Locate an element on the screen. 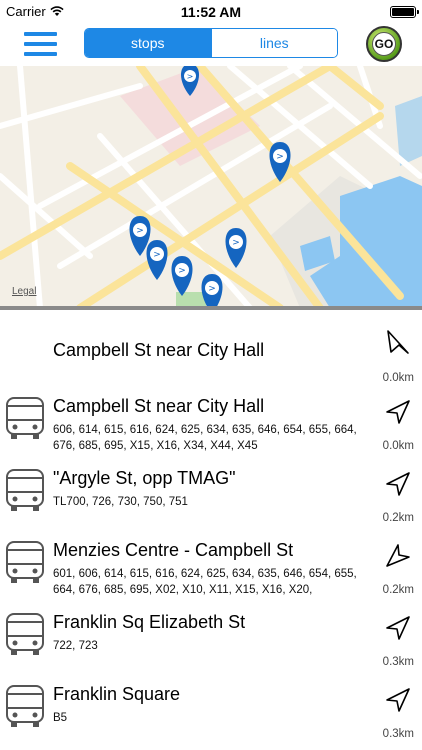  list-item: Franklin Square B5 0.3km is located at coordinates (211, 708).